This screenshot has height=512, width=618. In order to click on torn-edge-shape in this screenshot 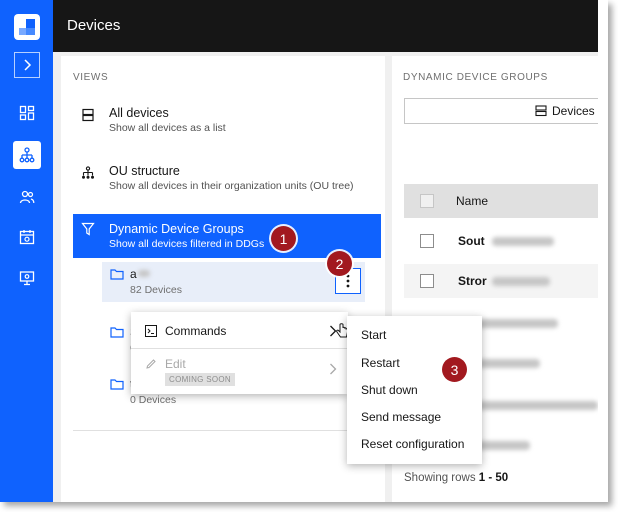, I will do `click(603, 251)`.